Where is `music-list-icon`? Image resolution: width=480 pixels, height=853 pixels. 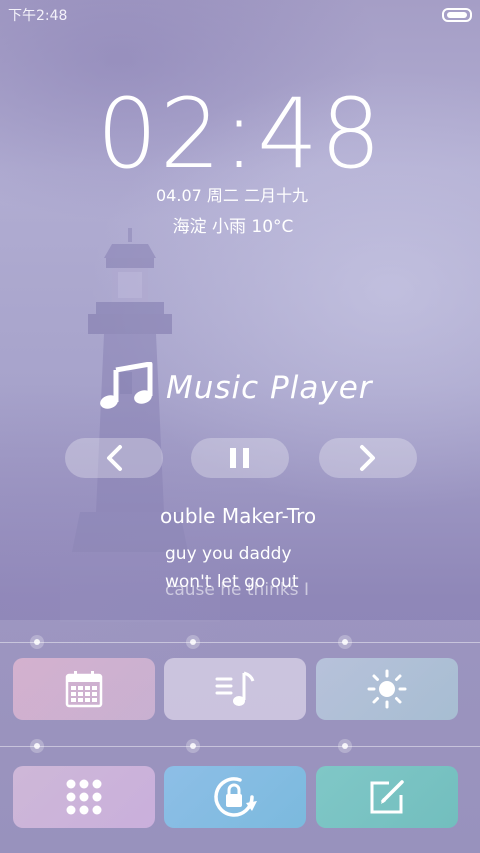 music-list-icon is located at coordinates (235, 688).